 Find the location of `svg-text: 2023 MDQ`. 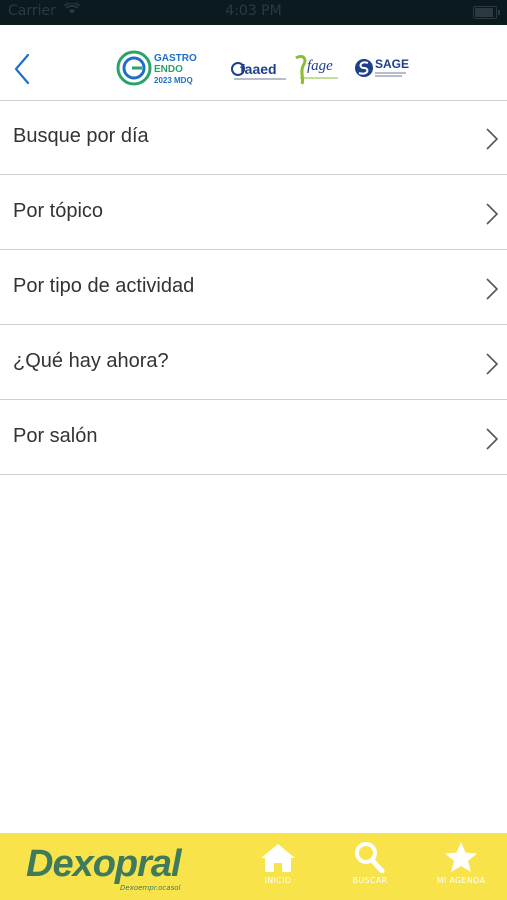

svg-text: 2023 MDQ is located at coordinates (173, 80).